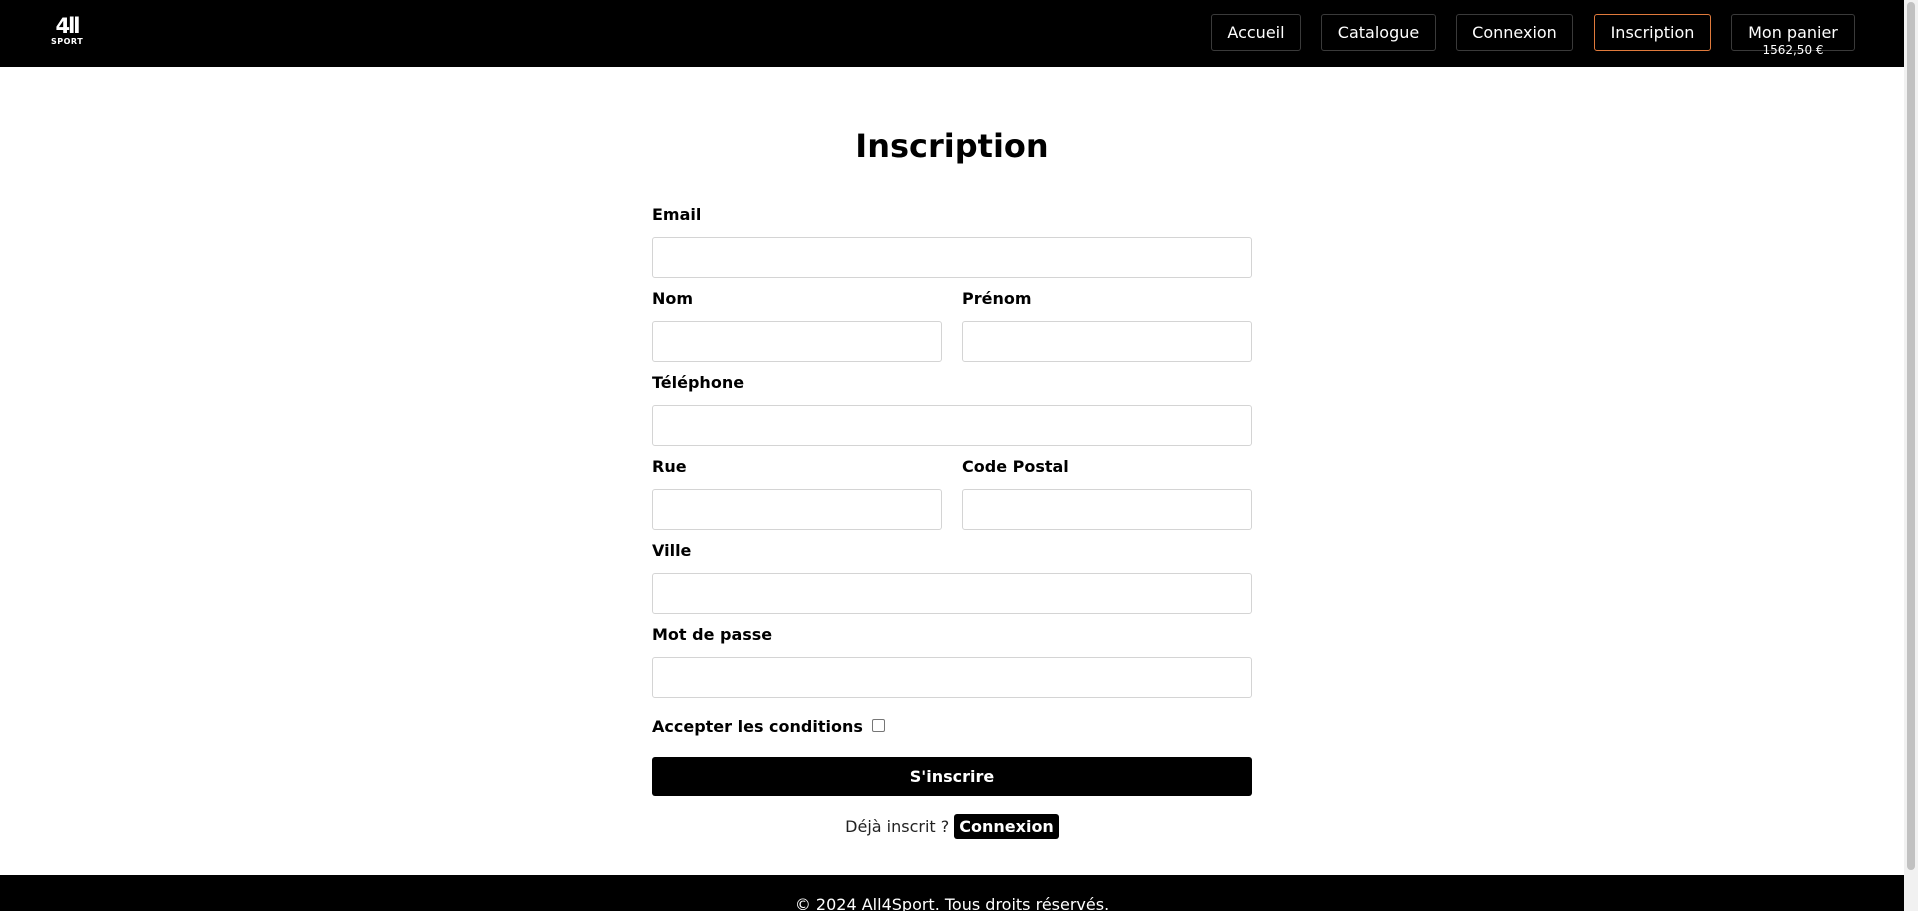 This screenshot has width=1918, height=911. Describe the element at coordinates (673, 298) in the screenshot. I see `nom-label: Nom` at that location.